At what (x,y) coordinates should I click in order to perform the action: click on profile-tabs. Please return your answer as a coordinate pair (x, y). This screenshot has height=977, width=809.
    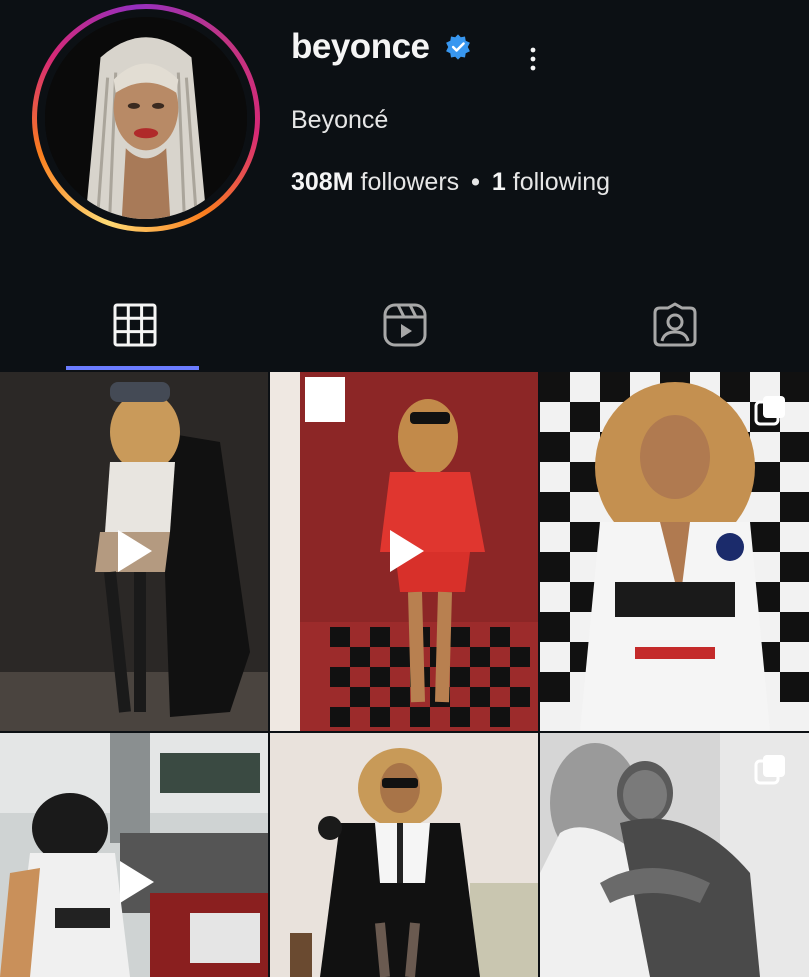
    Looking at the image, I should click on (404, 325).